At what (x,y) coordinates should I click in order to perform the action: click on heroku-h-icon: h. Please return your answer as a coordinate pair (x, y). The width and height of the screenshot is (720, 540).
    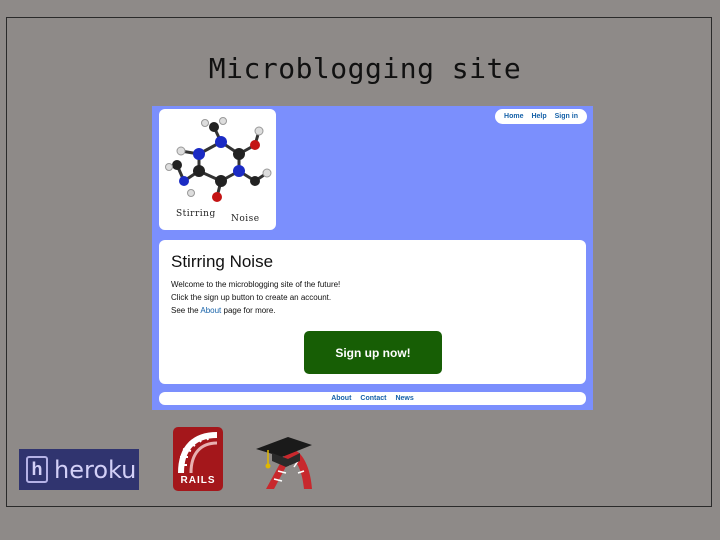
    Looking at the image, I should click on (37, 469).